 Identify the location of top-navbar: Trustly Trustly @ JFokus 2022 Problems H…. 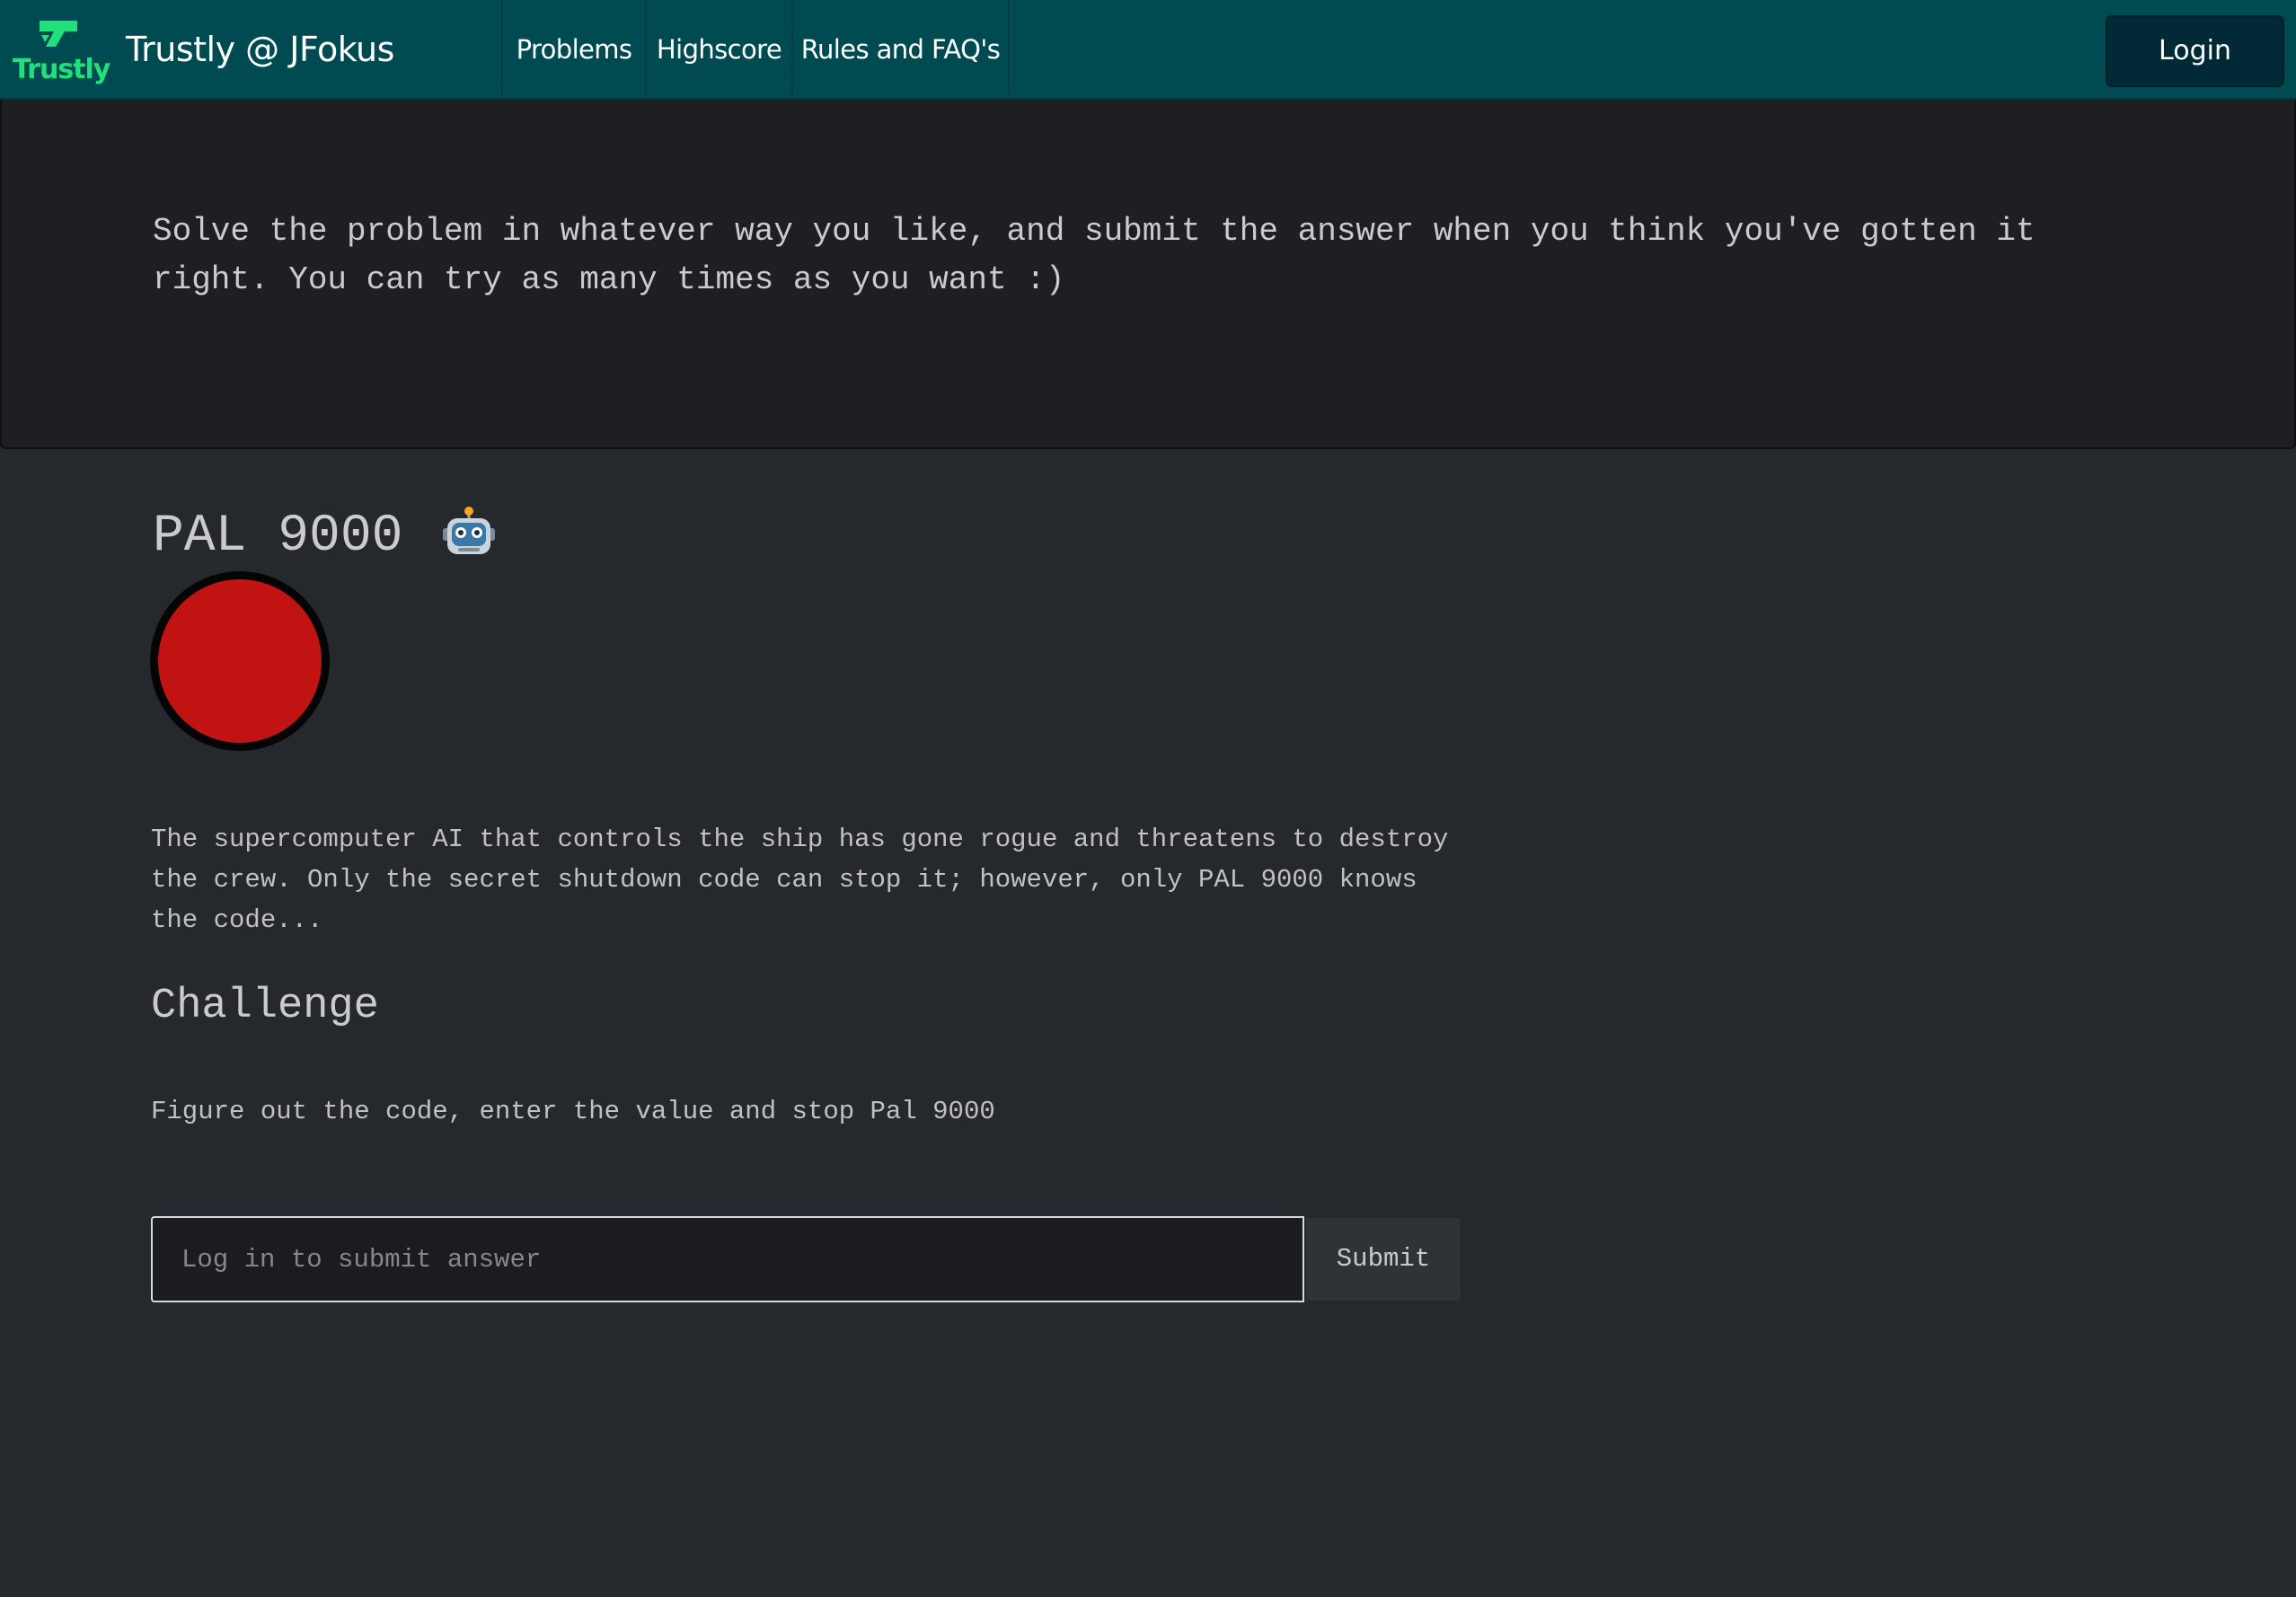
(1148, 84).